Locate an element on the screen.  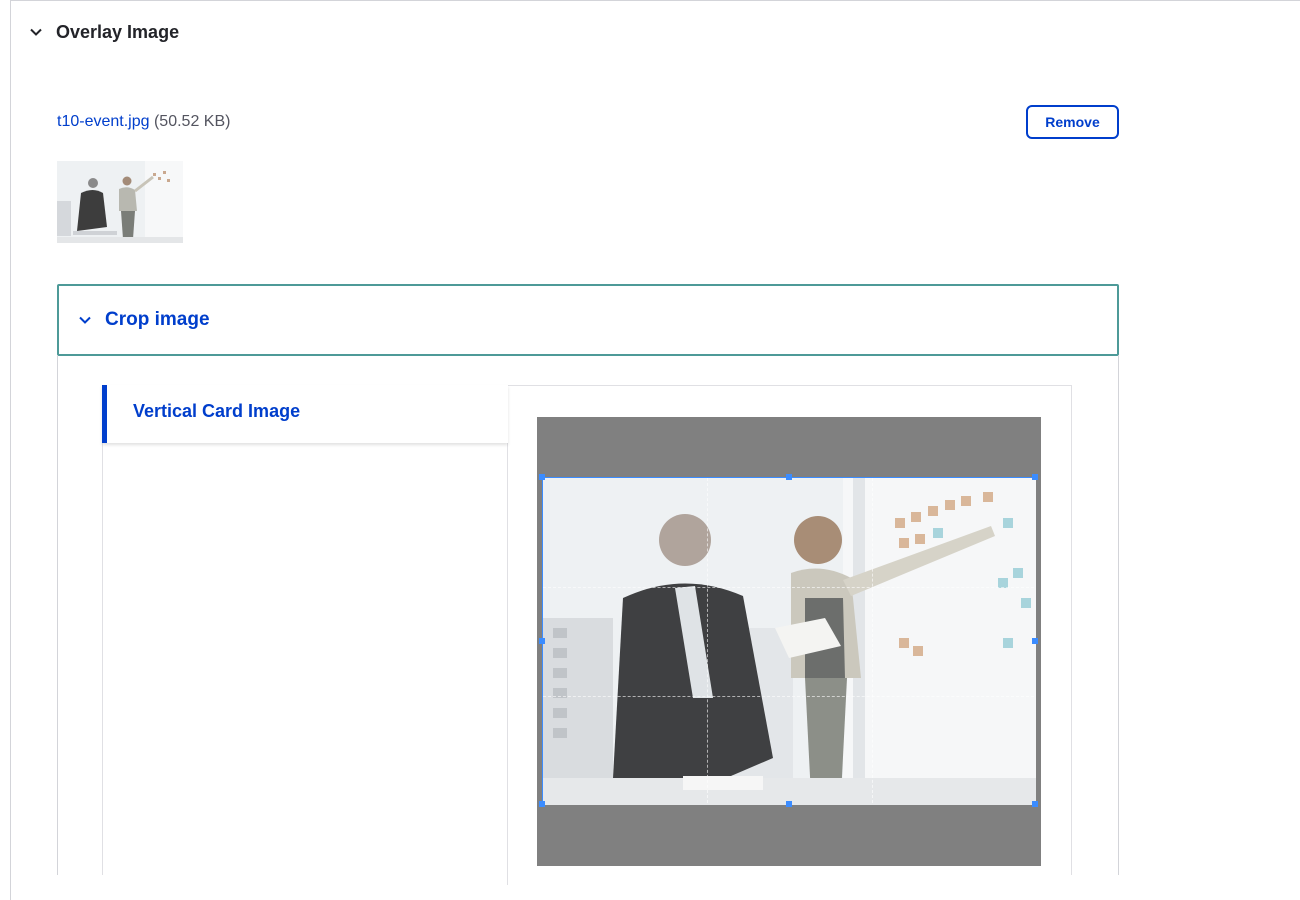
crop-handle-ne is located at coordinates (1035, 477).